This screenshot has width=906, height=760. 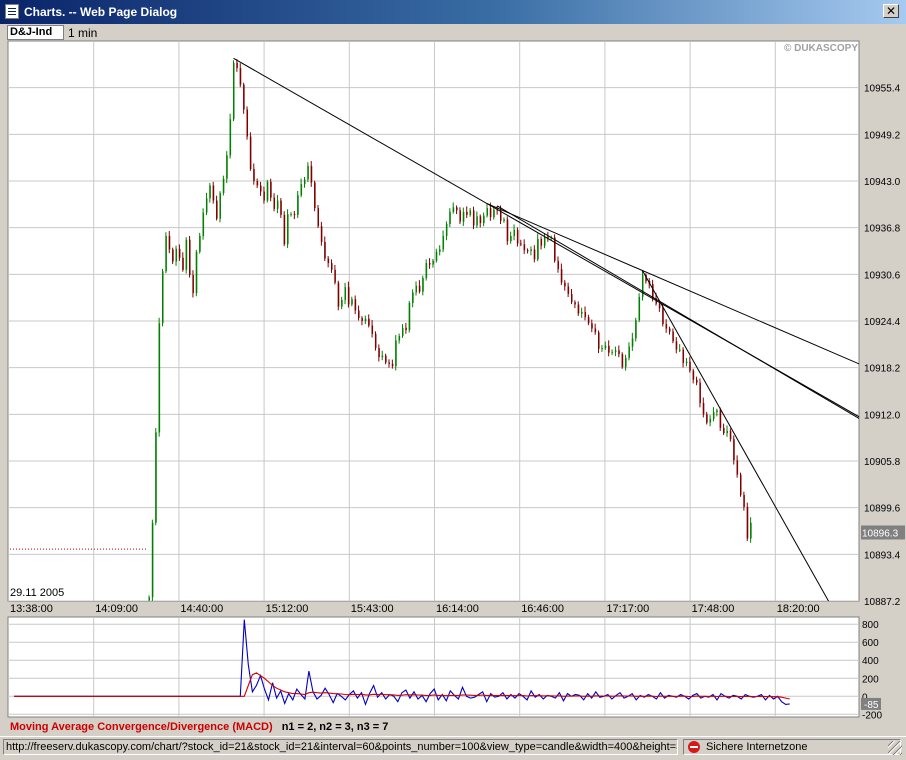 I want to click on instrument-selector: D&J-Ind, so click(x=35, y=32).